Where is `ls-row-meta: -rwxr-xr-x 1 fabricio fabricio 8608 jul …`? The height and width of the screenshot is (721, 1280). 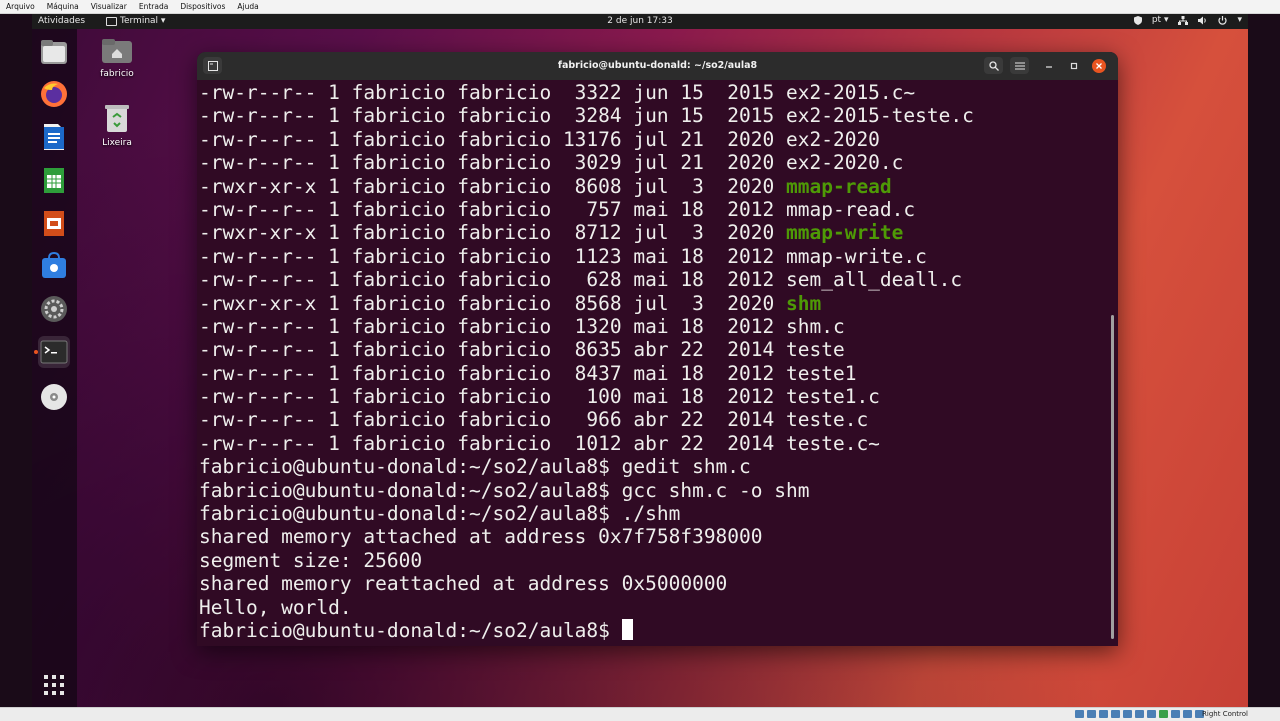 ls-row-meta: -rwxr-xr-x 1 fabricio fabricio 8608 jul … is located at coordinates (492, 186).